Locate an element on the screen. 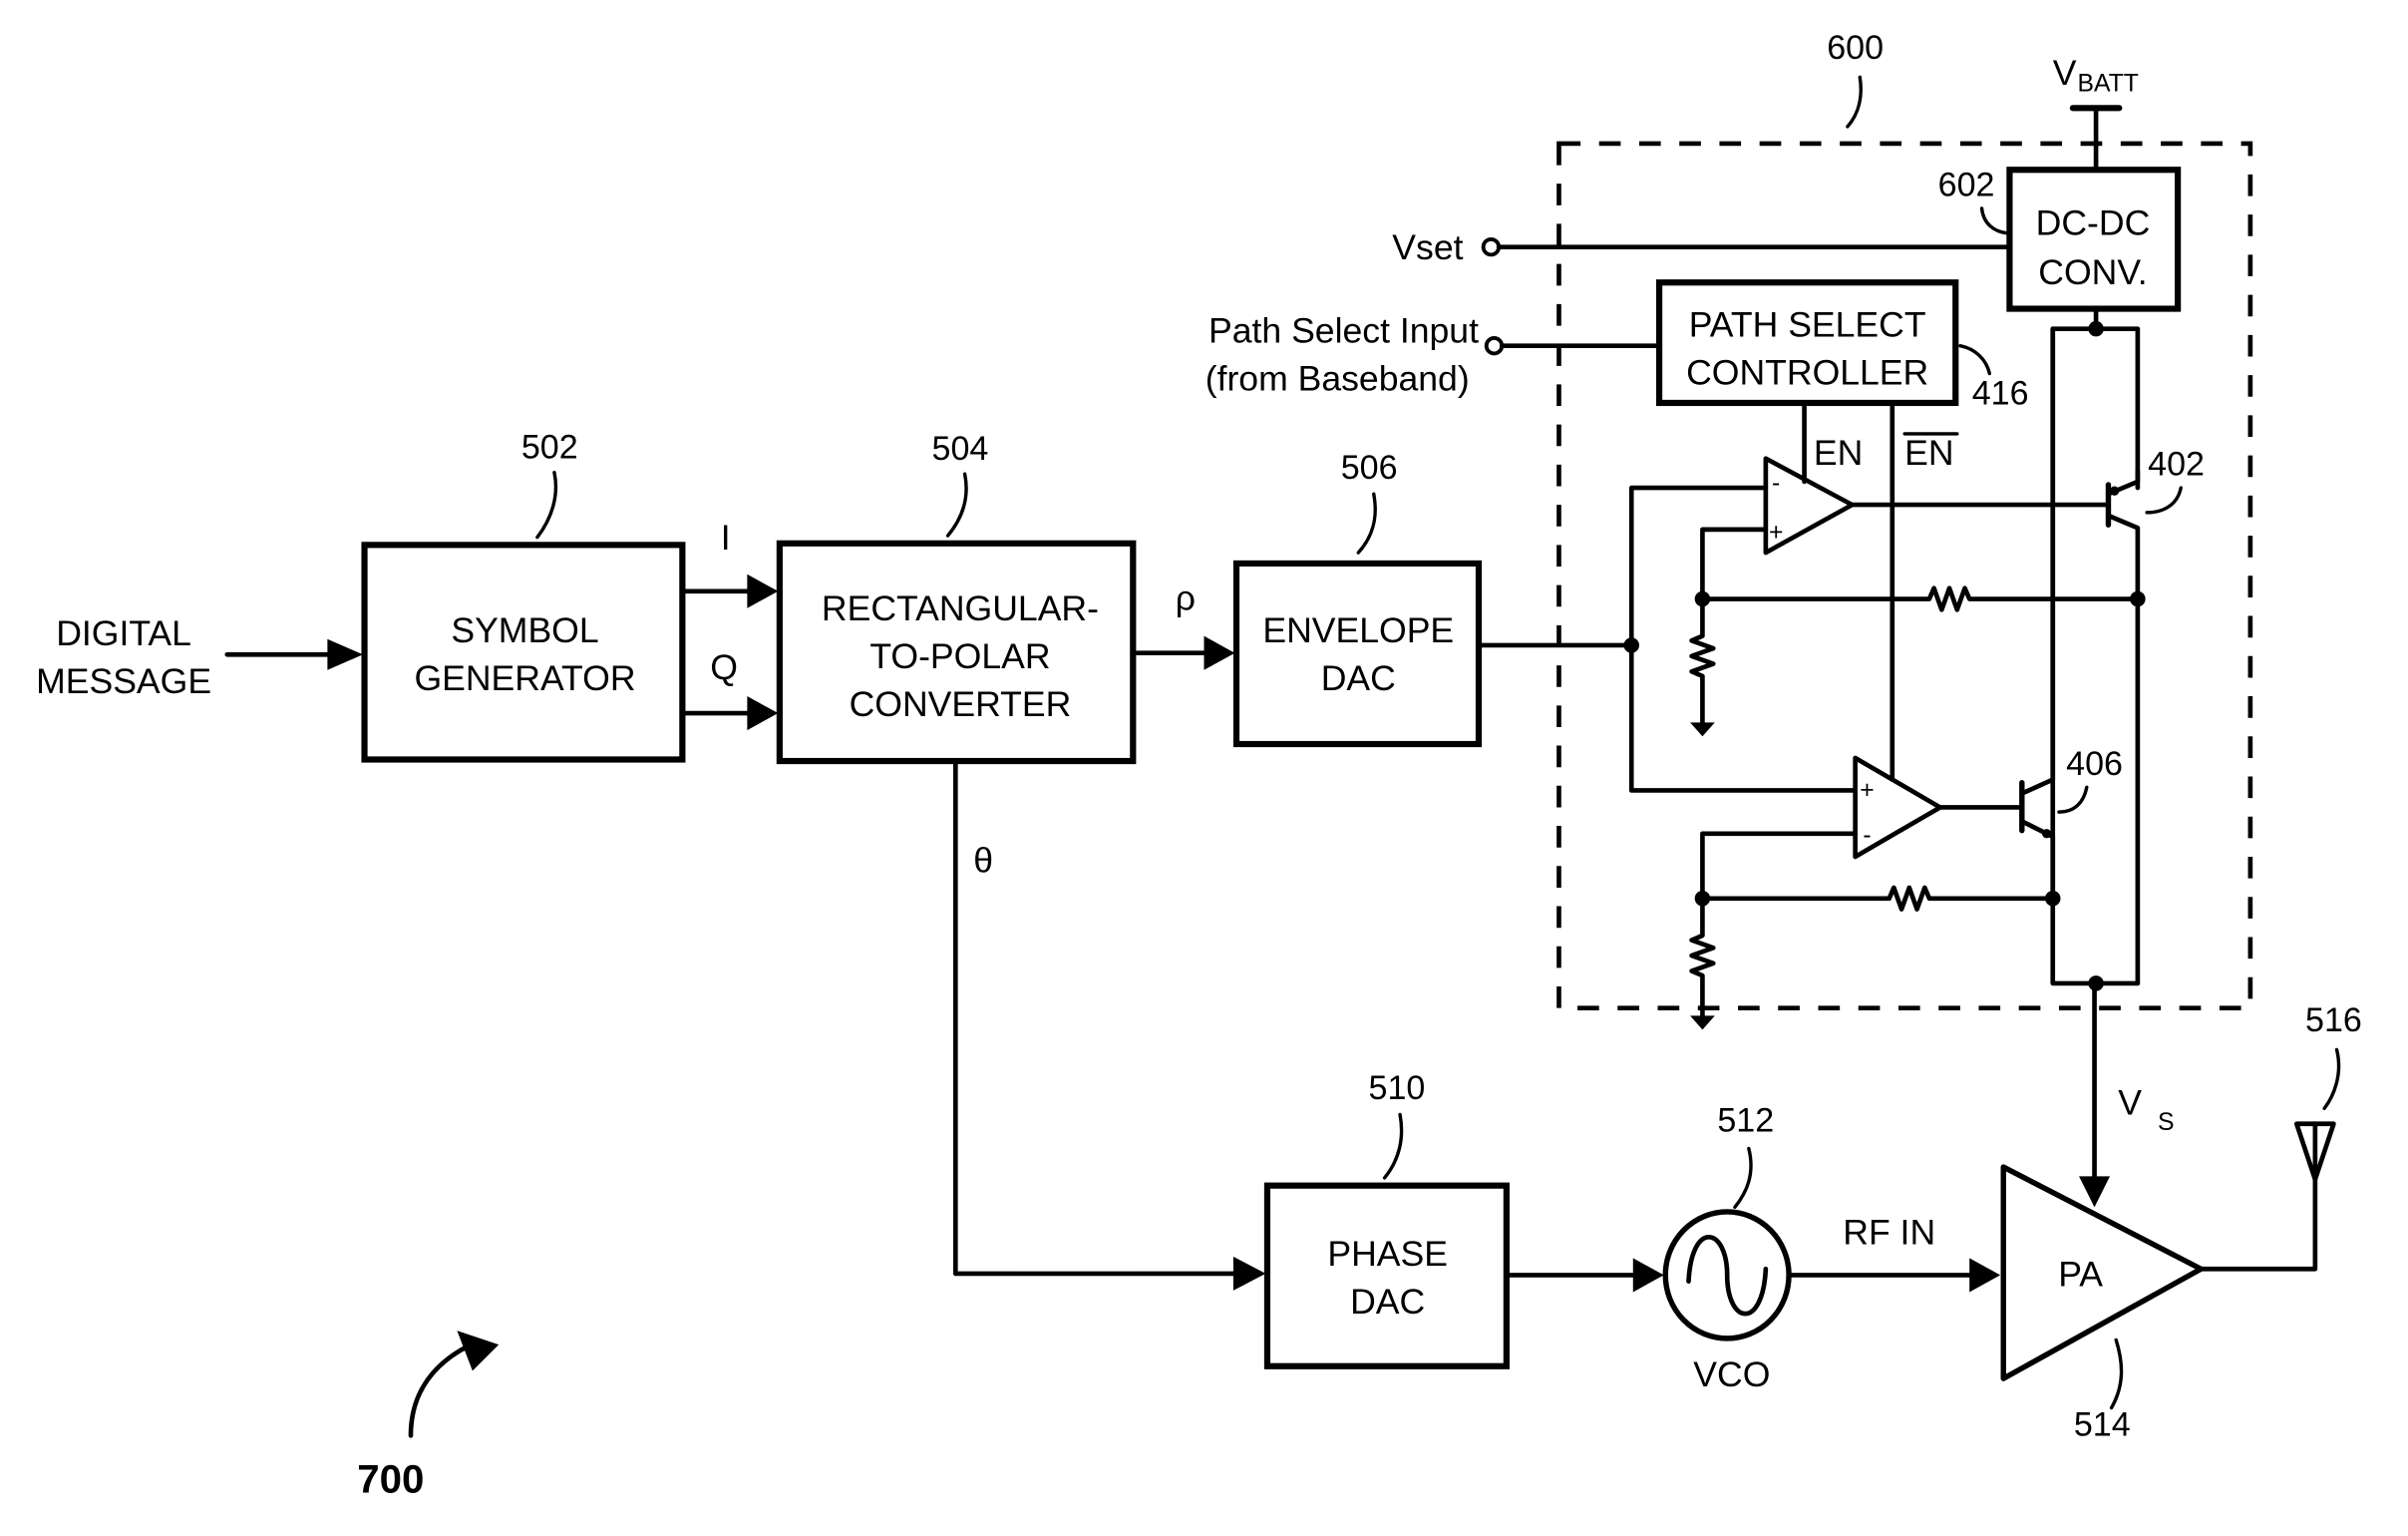  rho-signal-label: ρ is located at coordinates (1186, 597).